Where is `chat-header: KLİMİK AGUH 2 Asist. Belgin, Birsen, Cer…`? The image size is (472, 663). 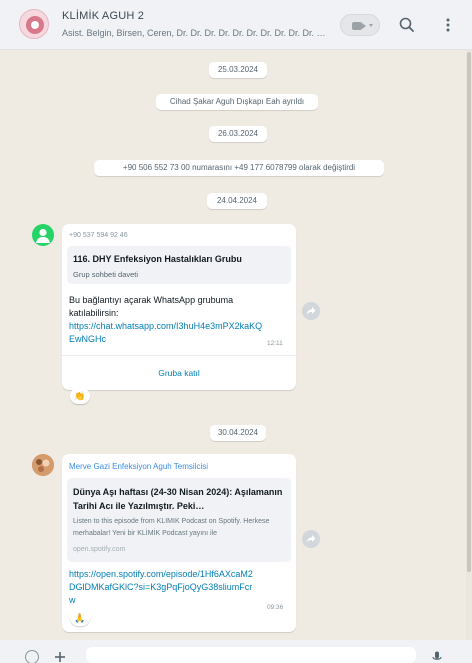
chat-header: KLİMİK AGUH 2 Asist. Belgin, Birsen, Cer… is located at coordinates (236, 25).